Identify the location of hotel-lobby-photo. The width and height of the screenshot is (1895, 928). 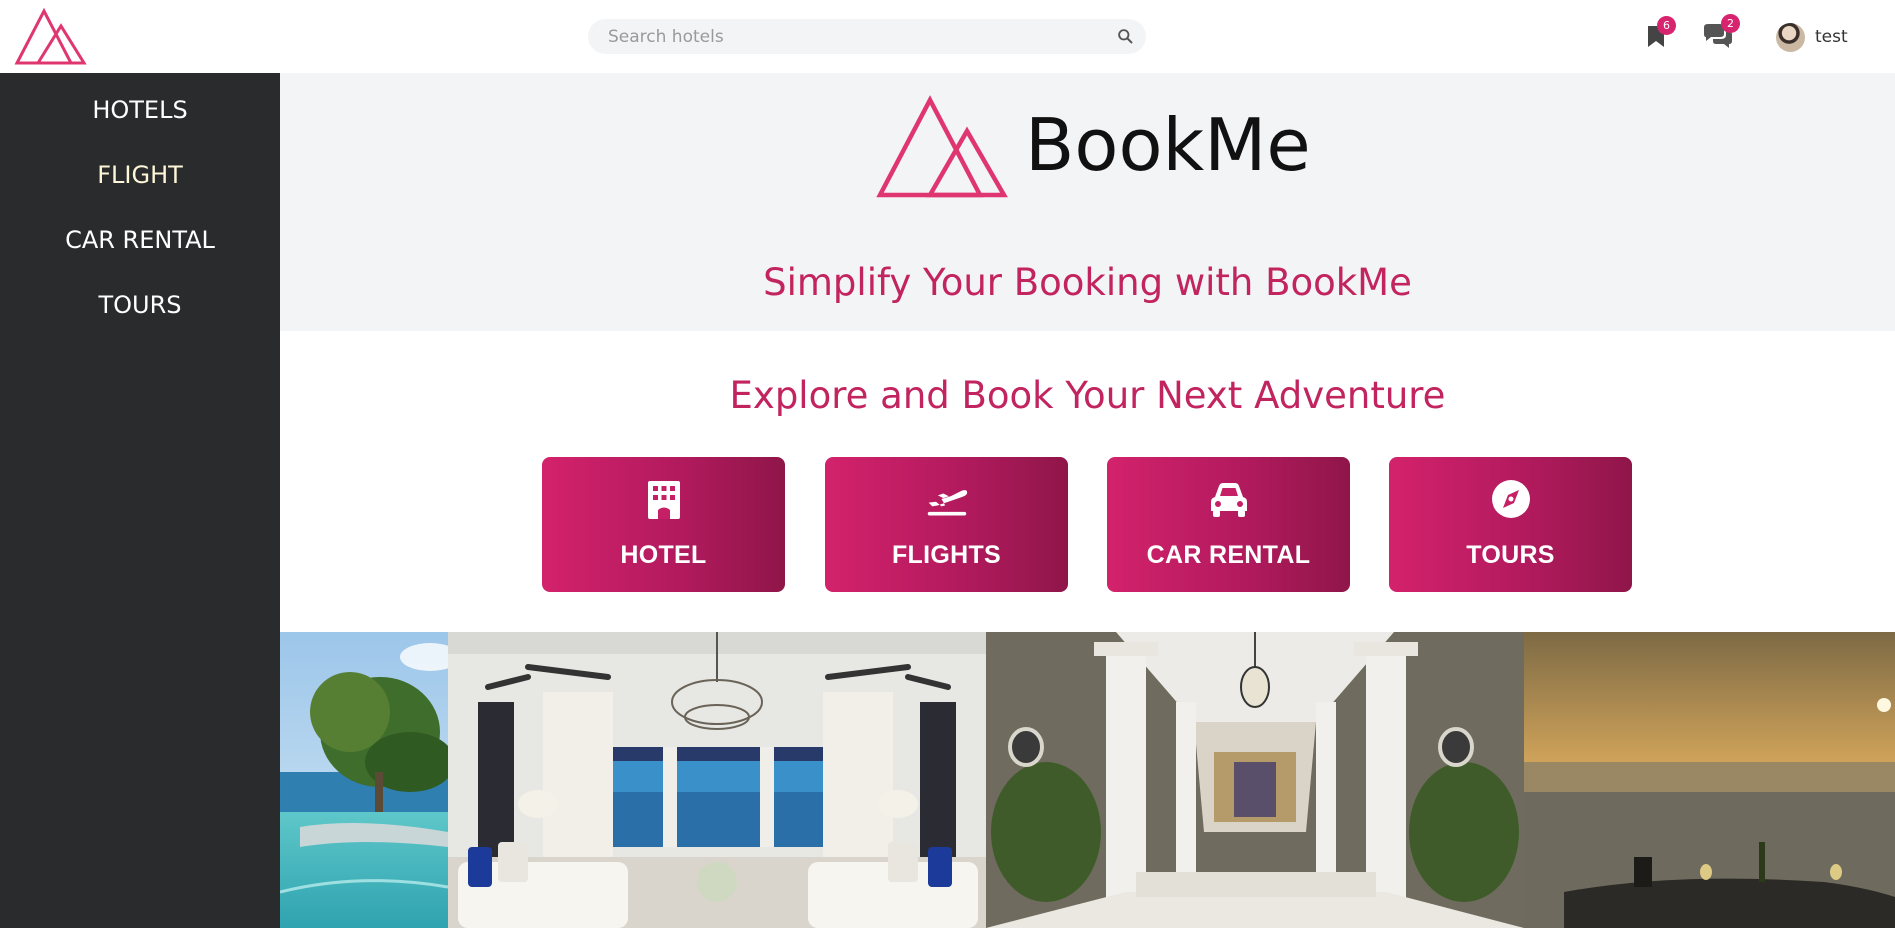
(1255, 780).